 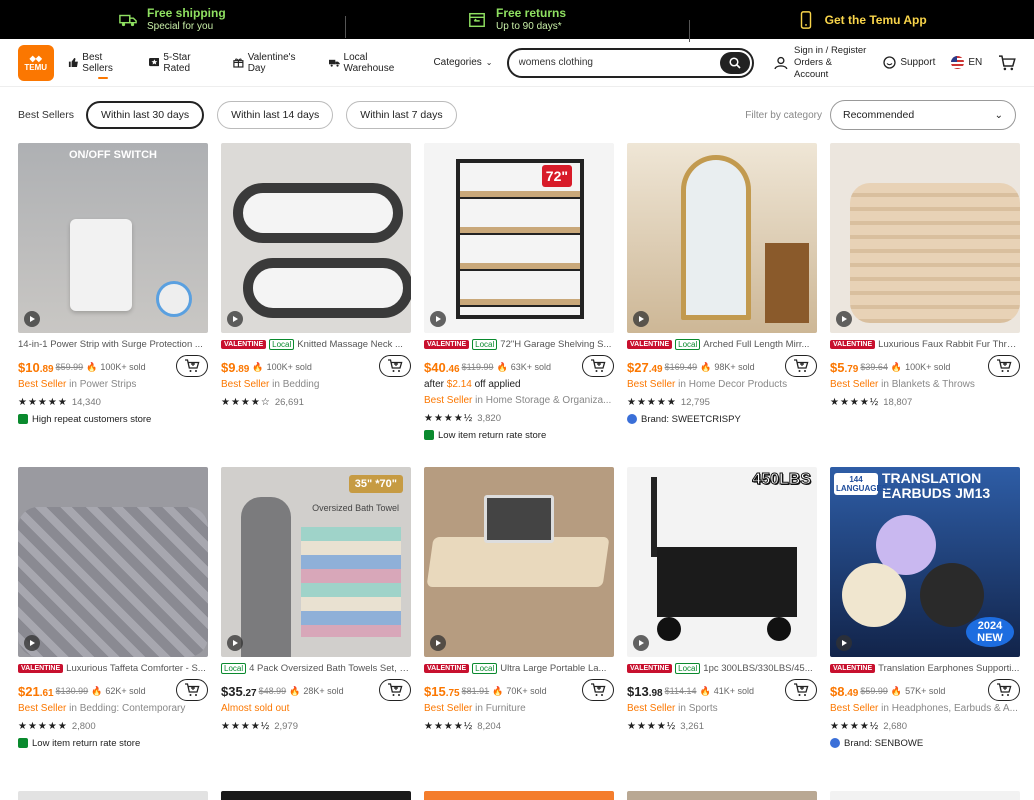 I want to click on chip-30-days: Within last 30 days, so click(x=145, y=115).